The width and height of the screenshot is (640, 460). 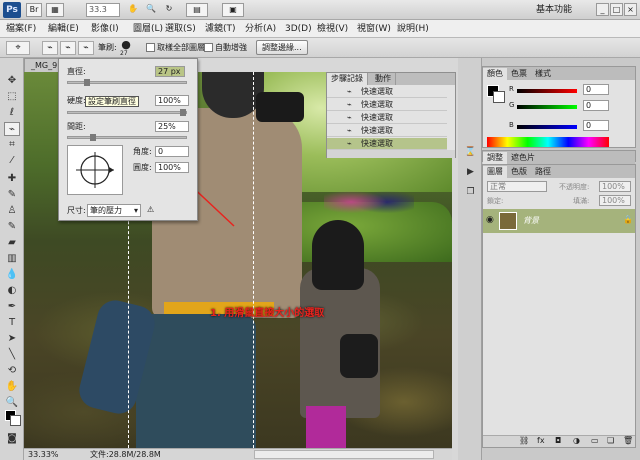 What do you see at coordinates (21, 29) in the screenshot?
I see `menu-file: 檔案(F)` at bounding box center [21, 29].